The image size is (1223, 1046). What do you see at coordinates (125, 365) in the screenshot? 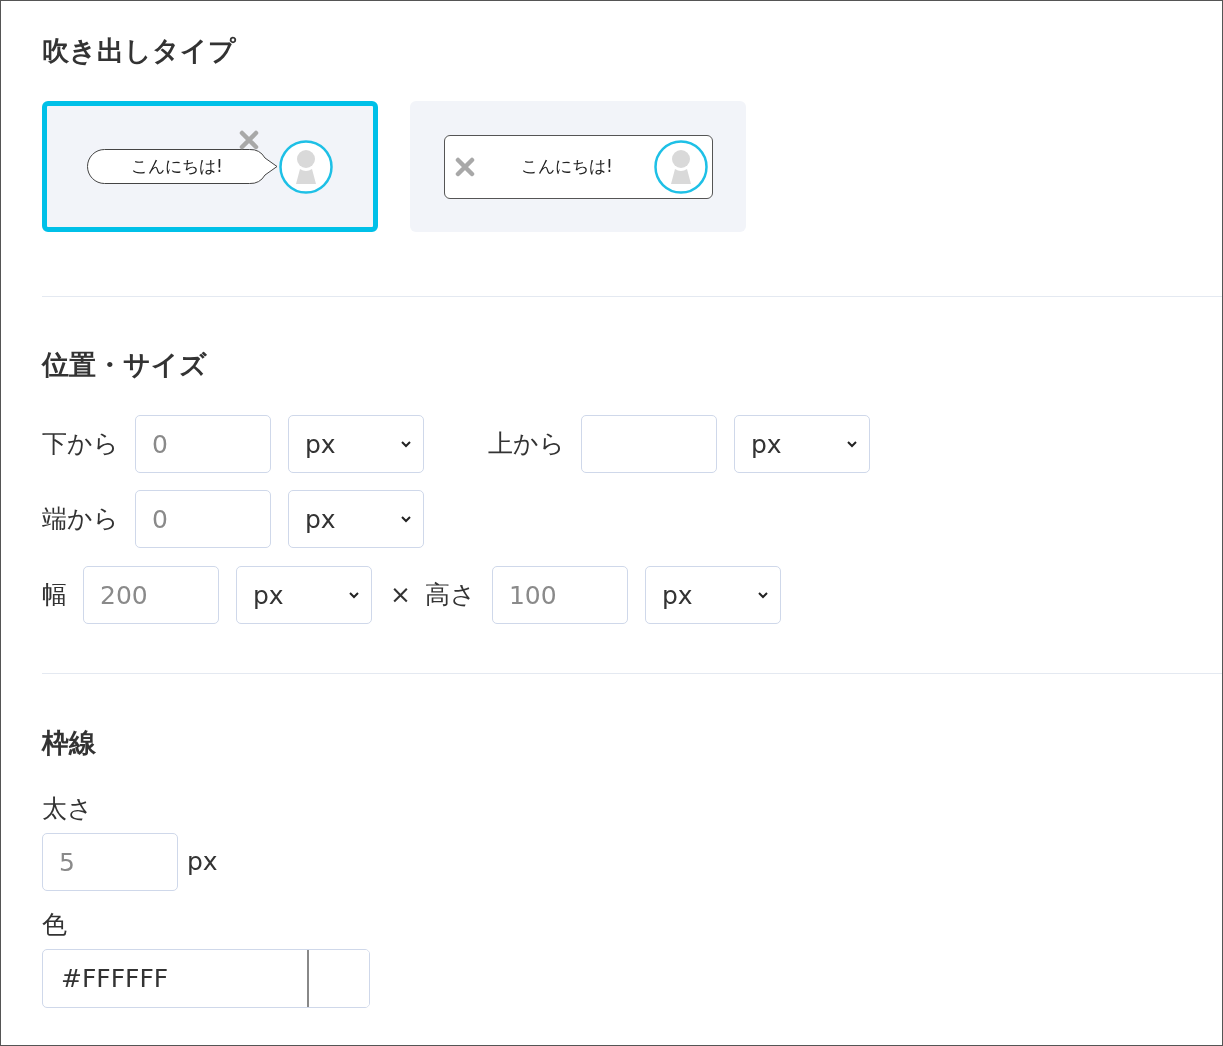
I see `section-title: 位置・サイズ` at bounding box center [125, 365].